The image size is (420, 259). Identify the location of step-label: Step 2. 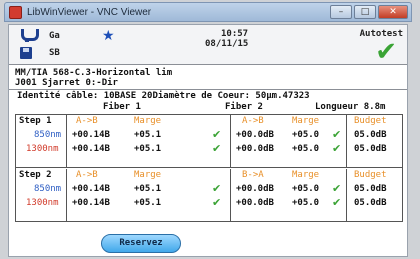
(35, 175).